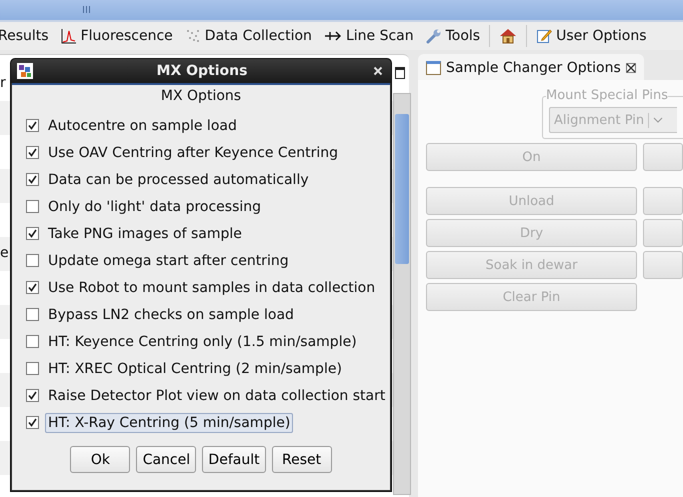  Describe the element at coordinates (145, 234) in the screenshot. I see `checkbox-label: Take PNG images of sample` at that location.